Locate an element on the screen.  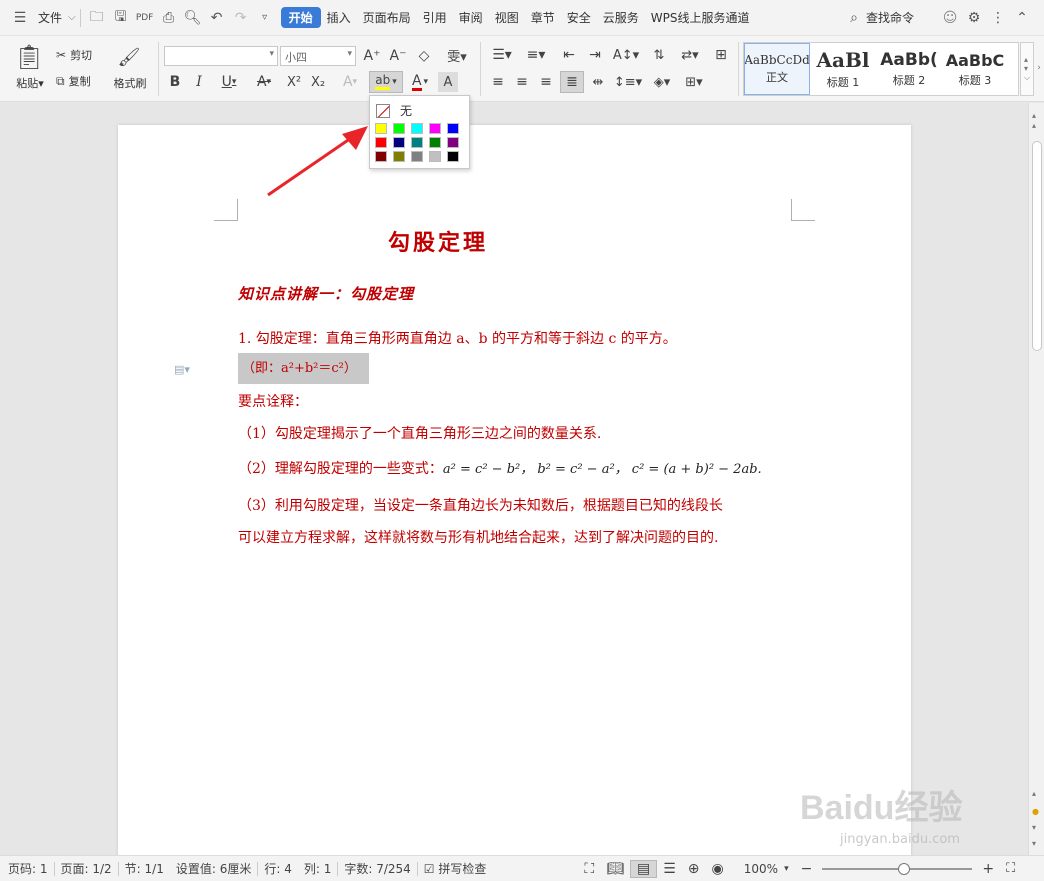
subscript-icon: X₂ is located at coordinates (318, 82).